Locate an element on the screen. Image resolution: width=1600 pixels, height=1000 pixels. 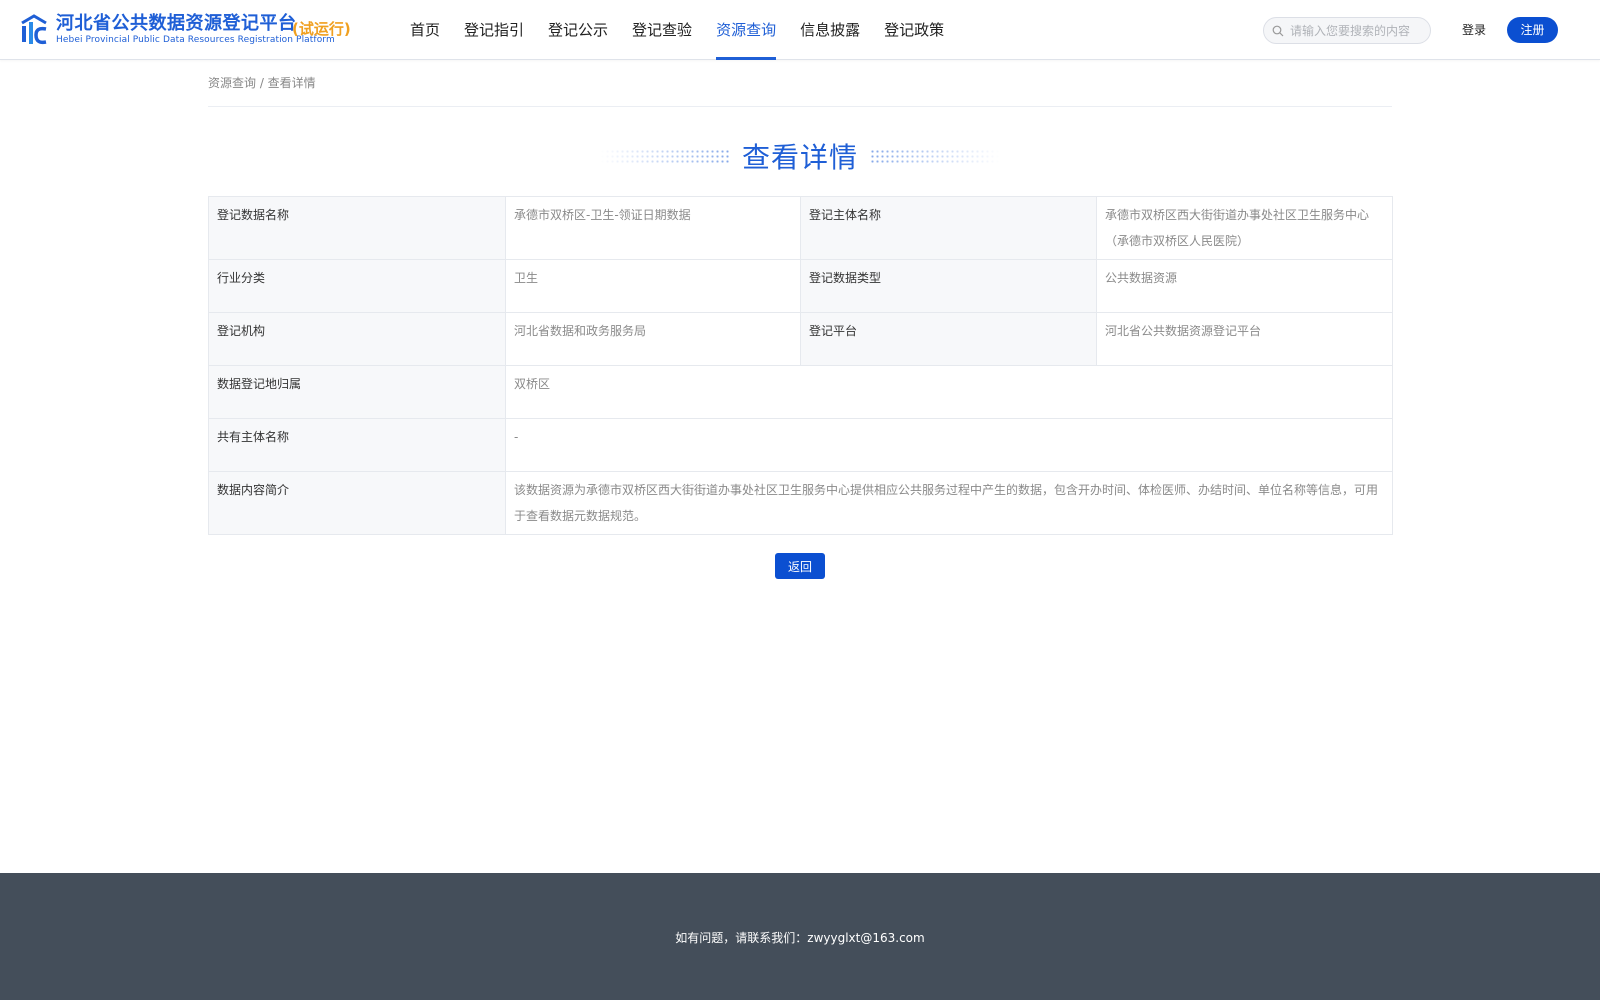
nav-item-home: 首页 is located at coordinates (425, 30).